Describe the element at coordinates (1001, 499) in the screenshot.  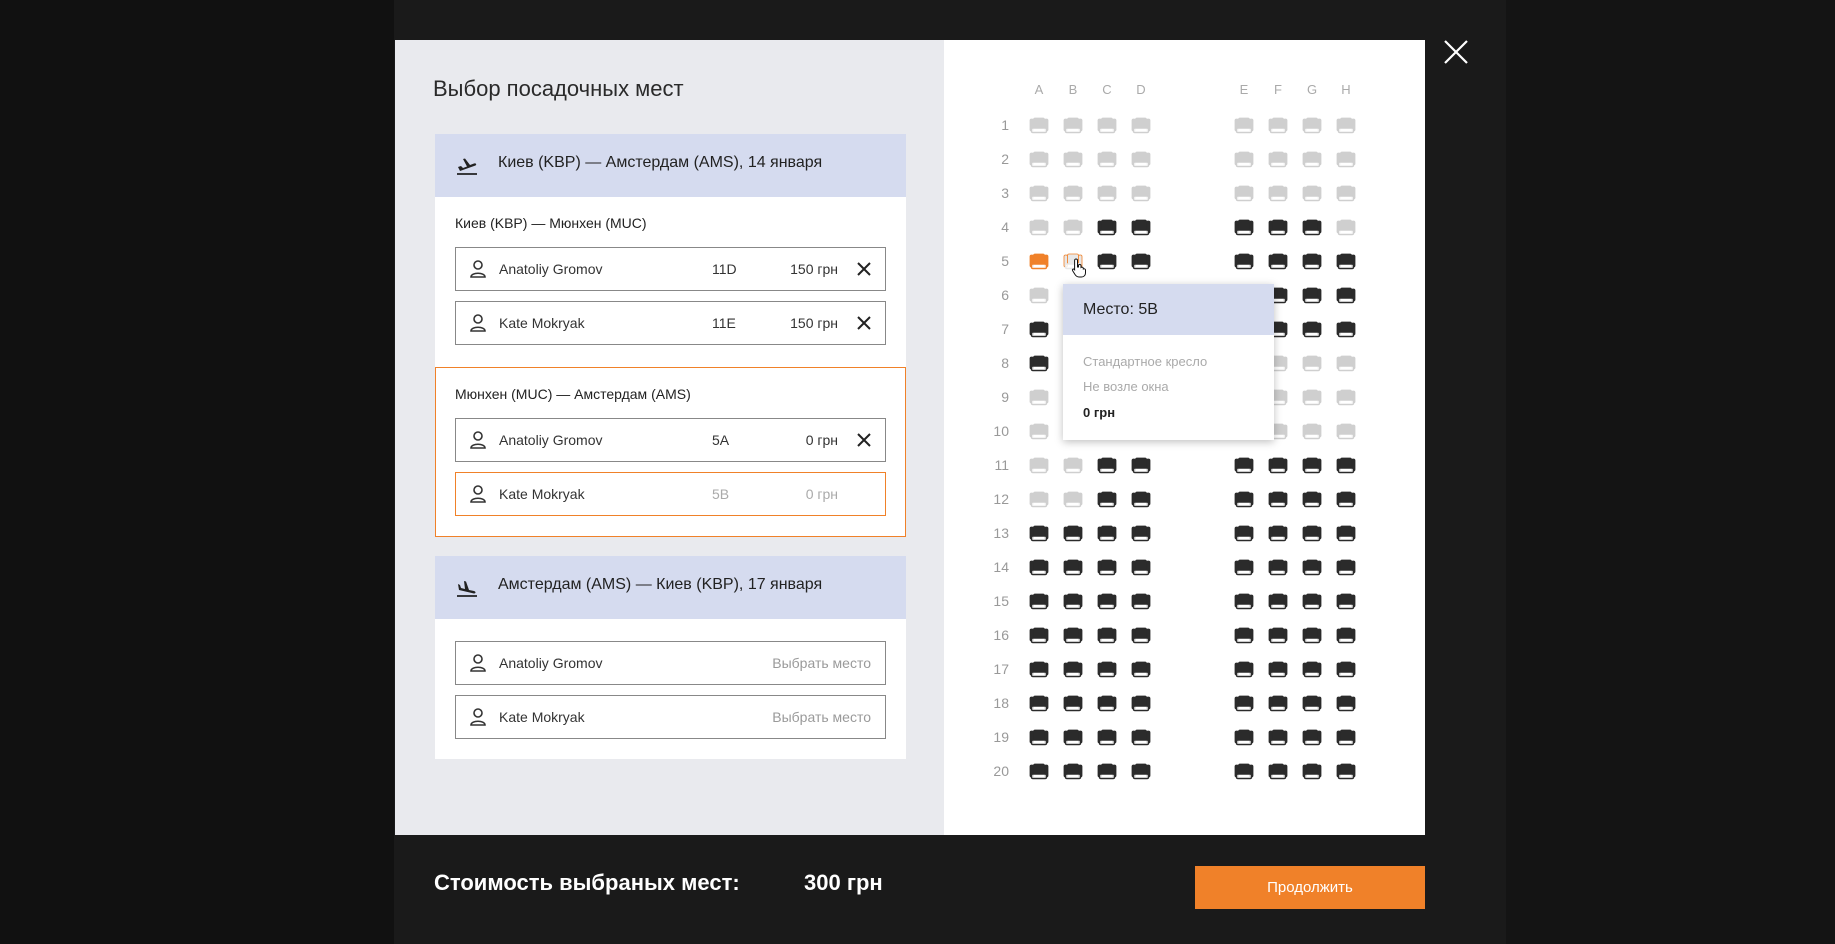
I see `row-number: 12` at that location.